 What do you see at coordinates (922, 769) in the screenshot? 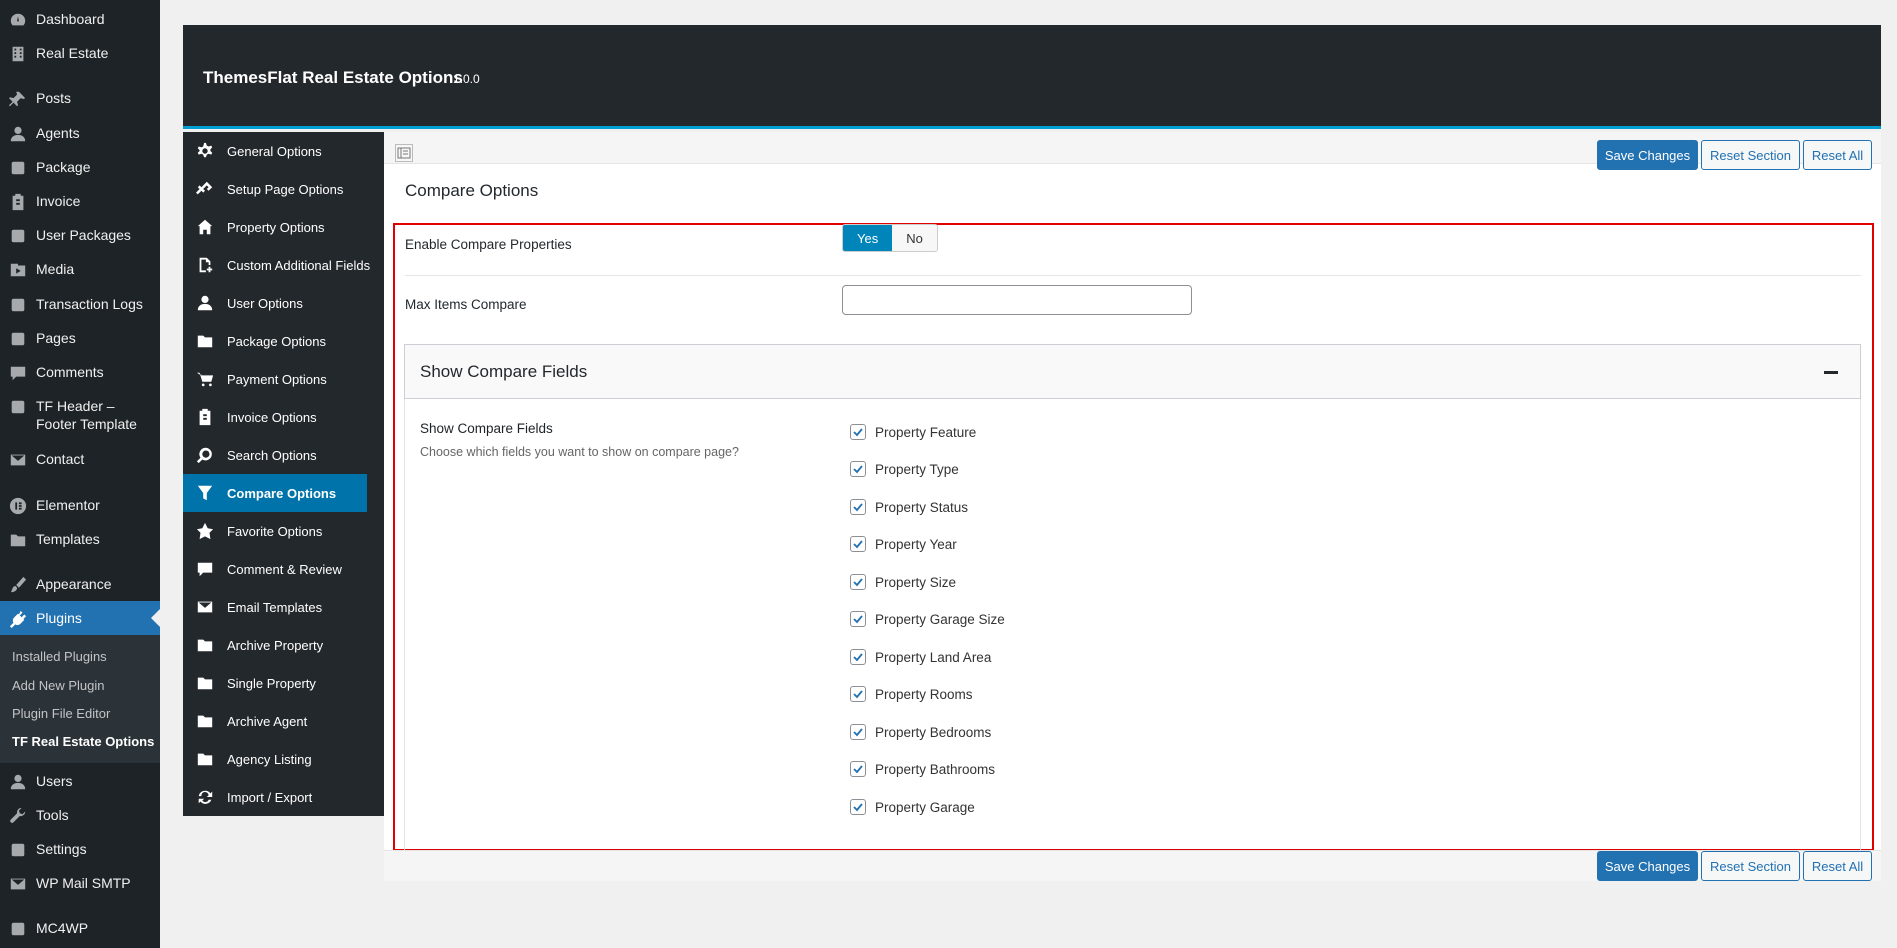
I see `checkbox-property-bathrooms: Property Bathrooms` at bounding box center [922, 769].